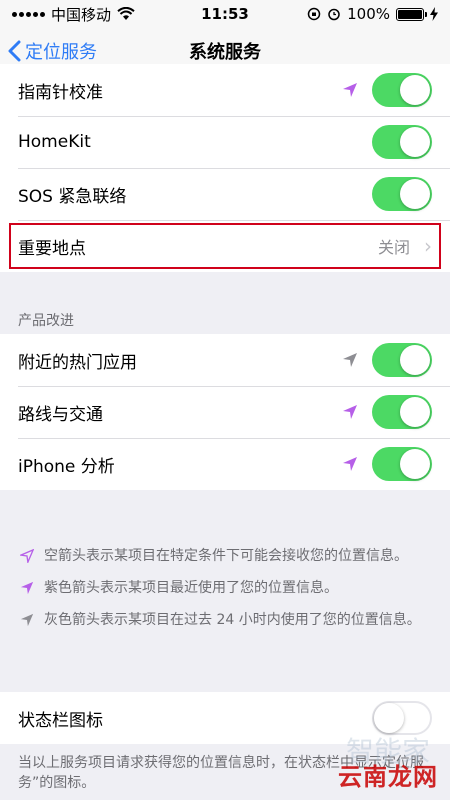 The width and height of the screenshot is (450, 800). Describe the element at coordinates (61, 52) in the screenshot. I see `back-button-label: 定位服务` at that location.